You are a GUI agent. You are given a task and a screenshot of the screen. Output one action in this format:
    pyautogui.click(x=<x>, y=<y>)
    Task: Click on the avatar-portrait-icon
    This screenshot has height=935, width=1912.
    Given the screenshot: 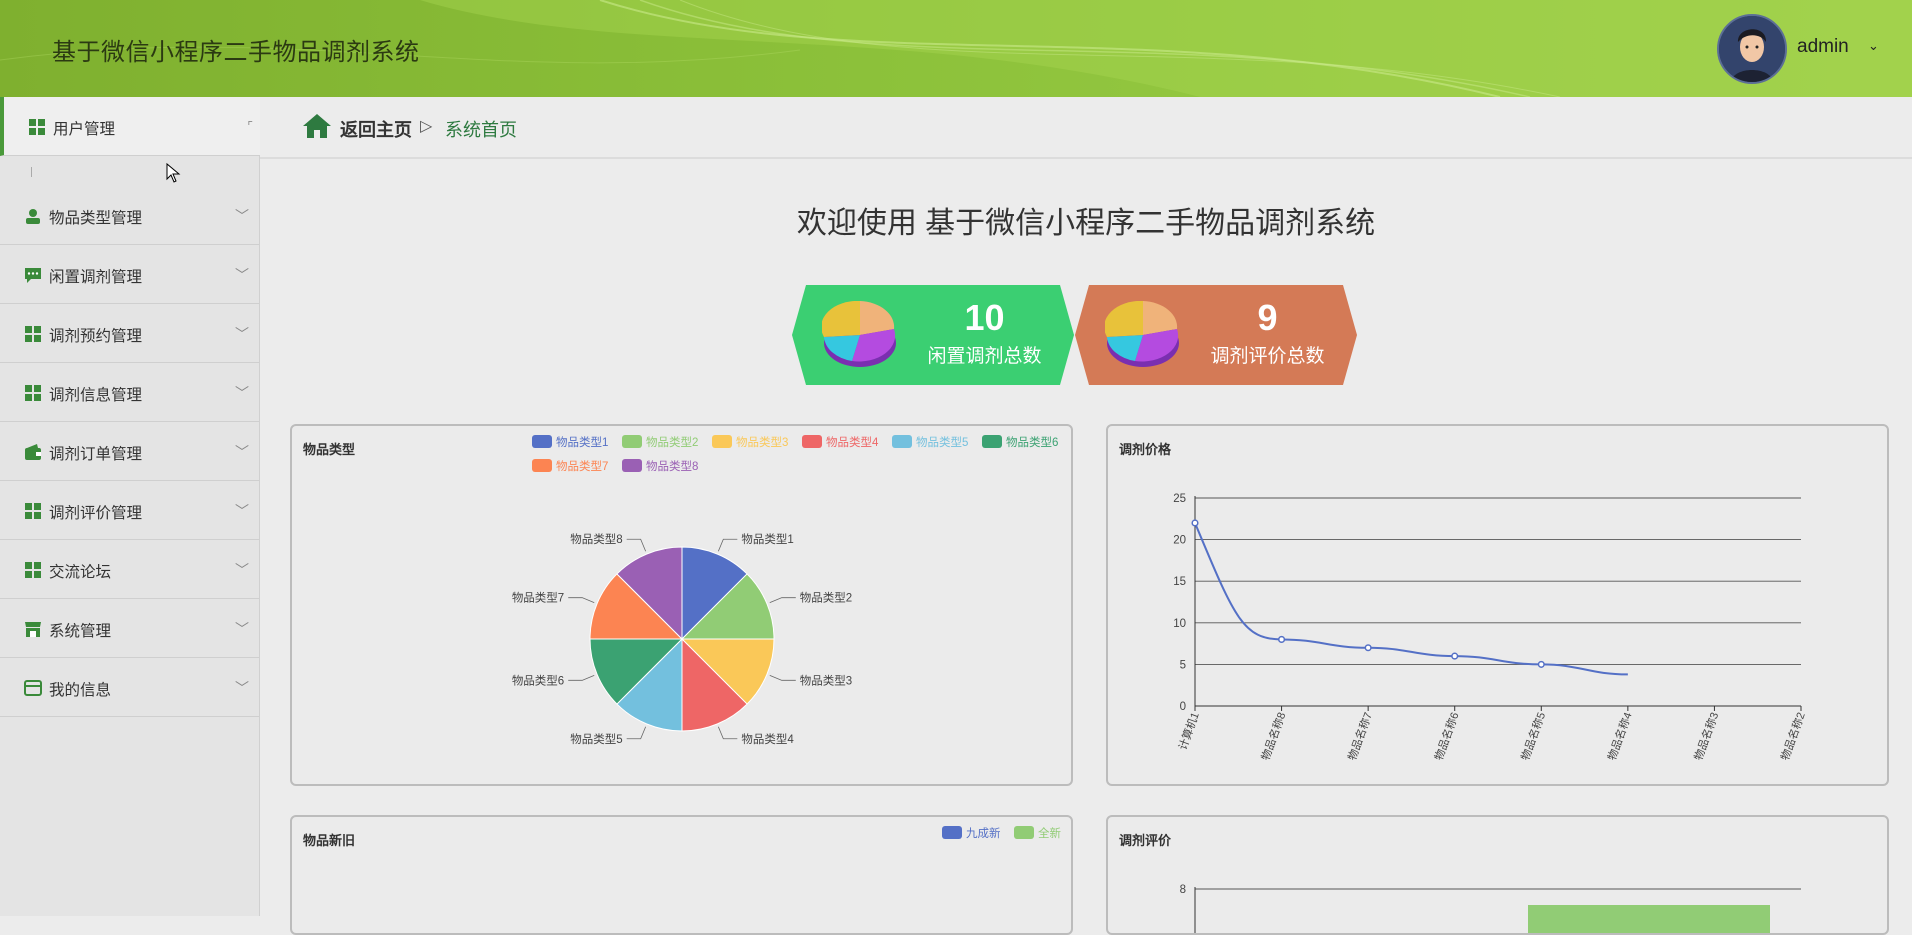 What is the action you would take?
    pyautogui.click(x=1752, y=49)
    